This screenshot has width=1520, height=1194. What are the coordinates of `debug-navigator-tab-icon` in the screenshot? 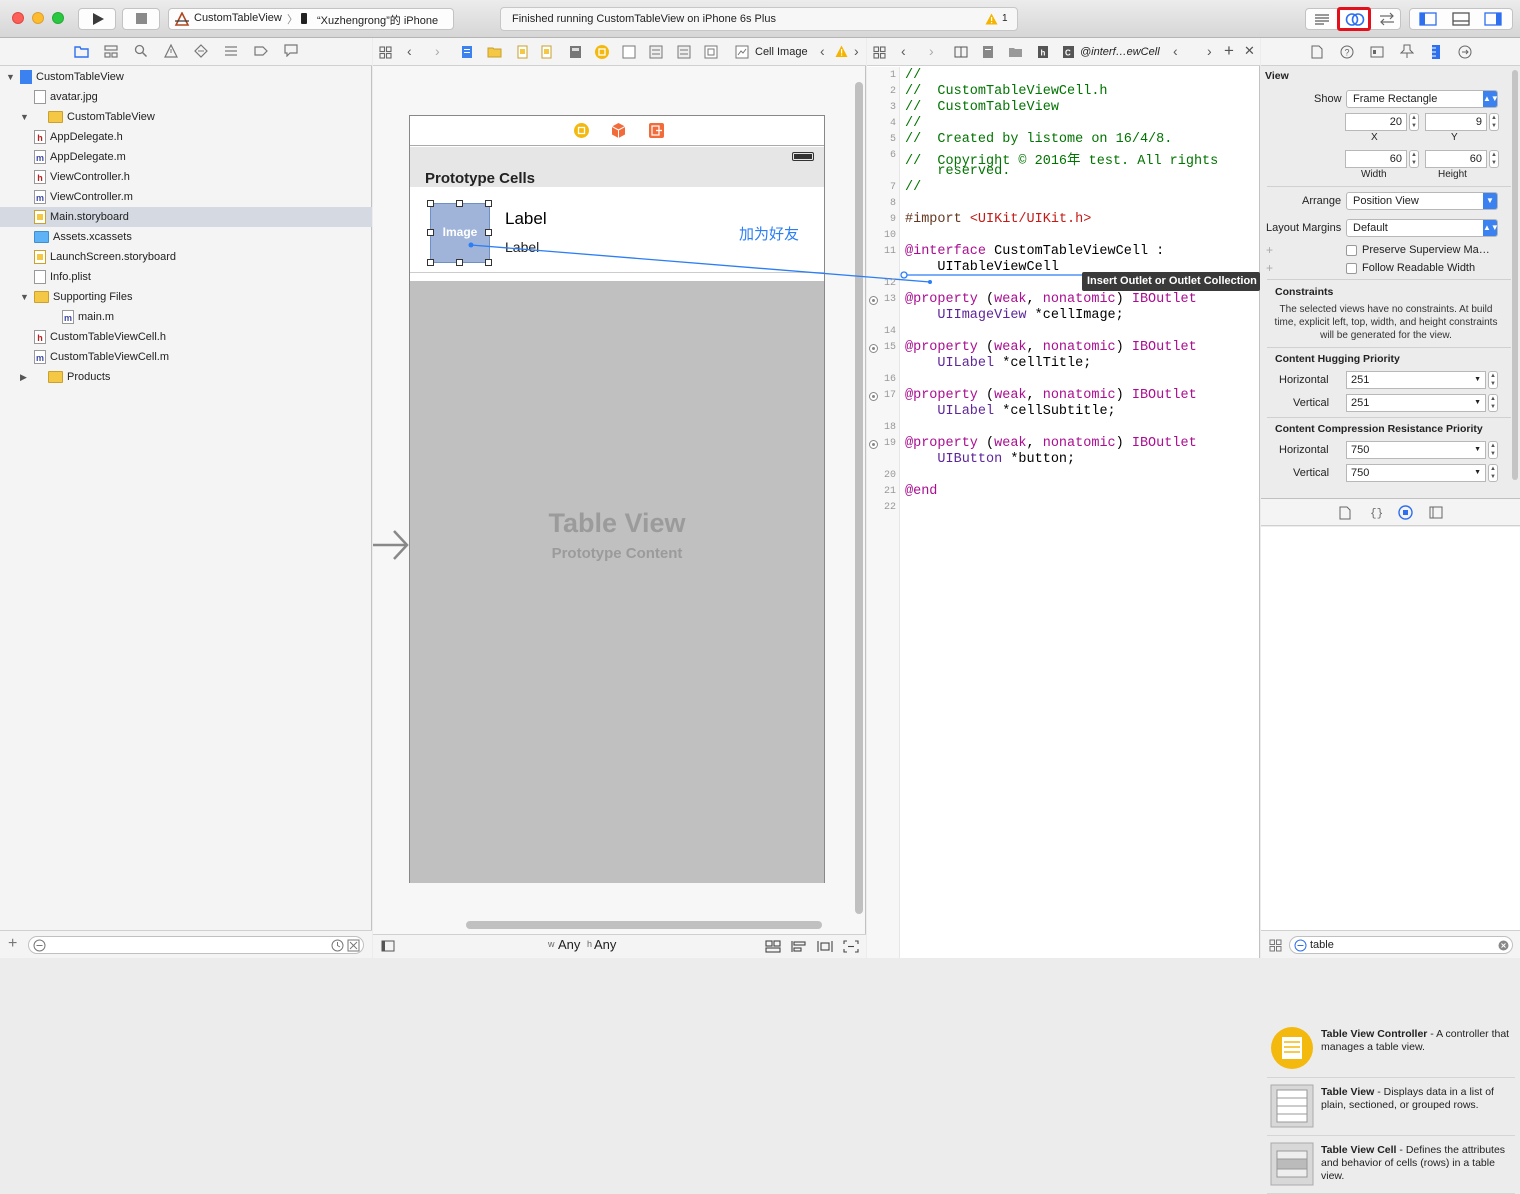 It's located at (231, 51).